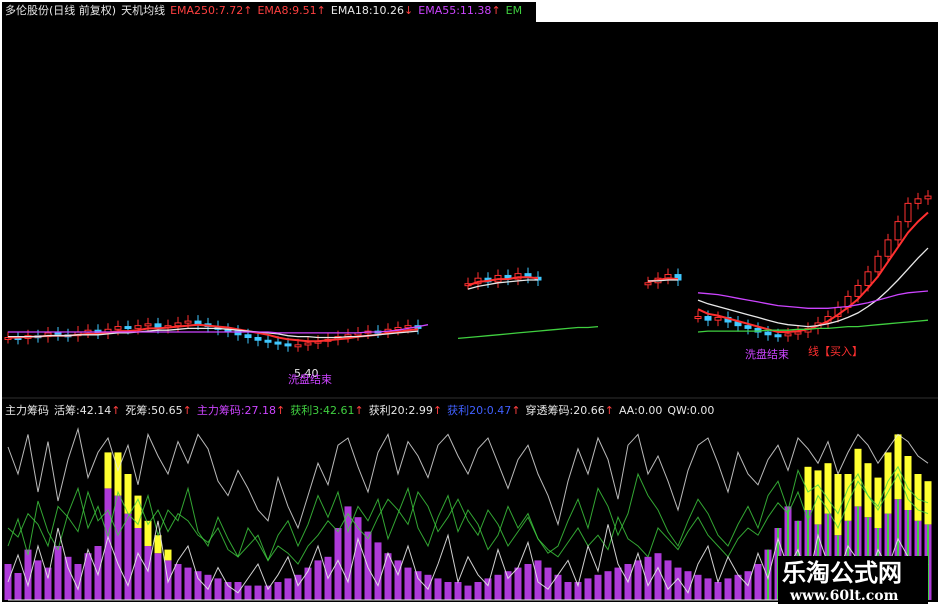 The width and height of the screenshot is (945, 609). What do you see at coordinates (941, 374) in the screenshot?
I see `right-blank` at bounding box center [941, 374].